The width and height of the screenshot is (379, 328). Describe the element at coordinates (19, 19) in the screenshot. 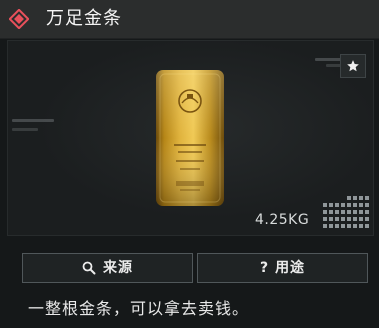

I see `diamond-emblem-icon` at that location.